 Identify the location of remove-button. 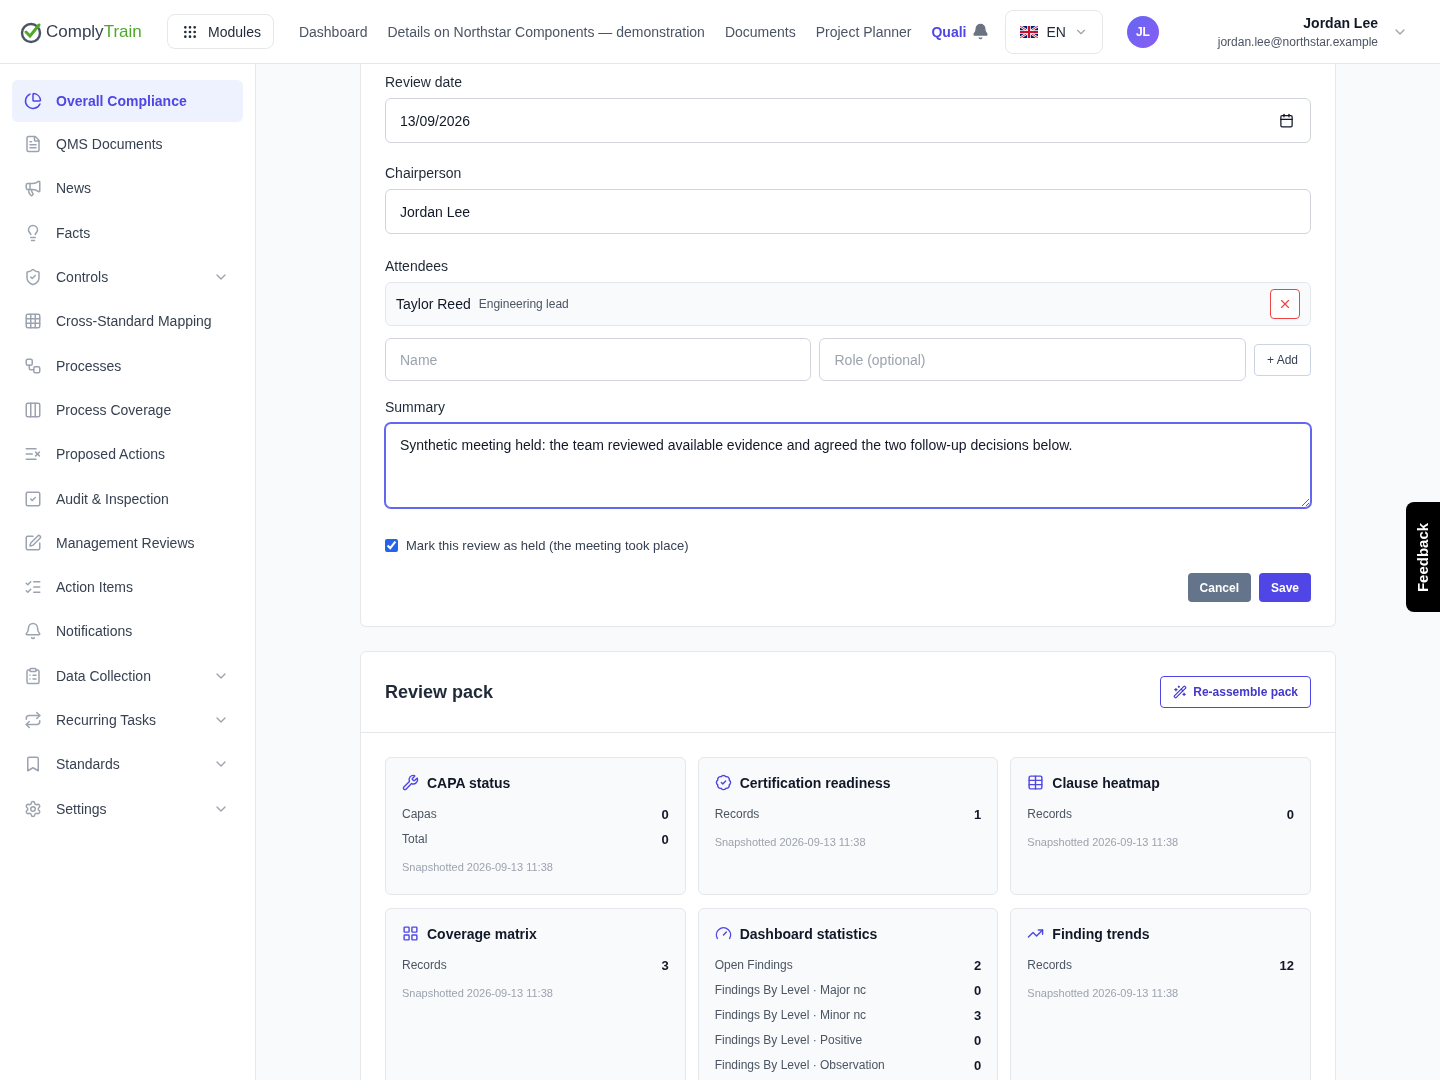
(1285, 304).